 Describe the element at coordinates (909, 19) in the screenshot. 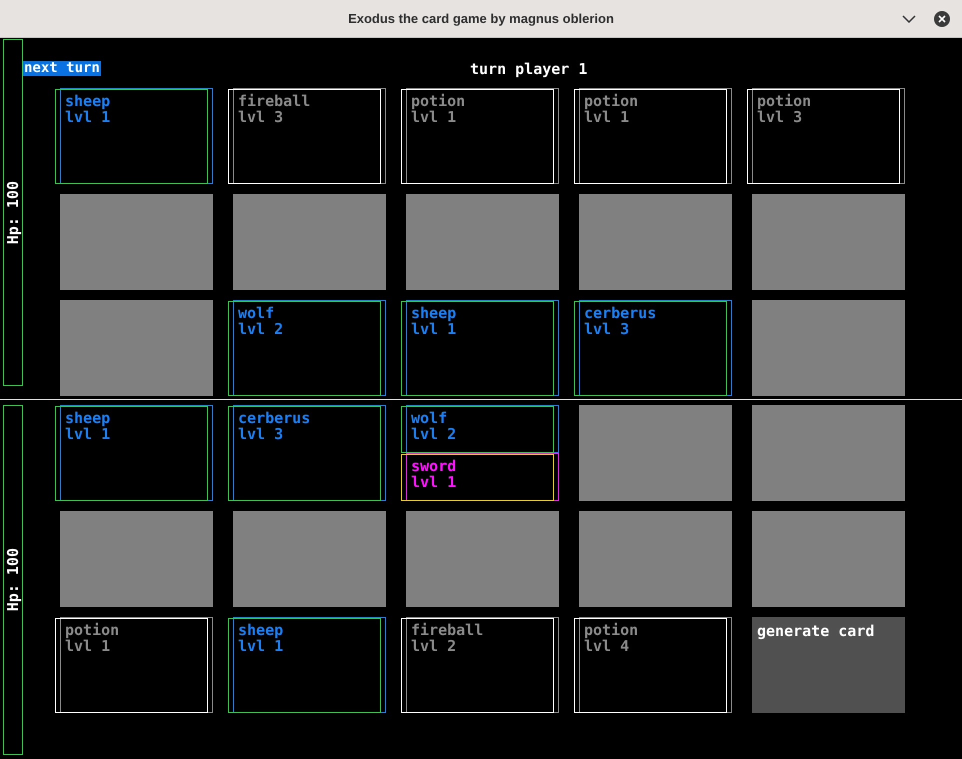

I see `minimize-icon` at that location.